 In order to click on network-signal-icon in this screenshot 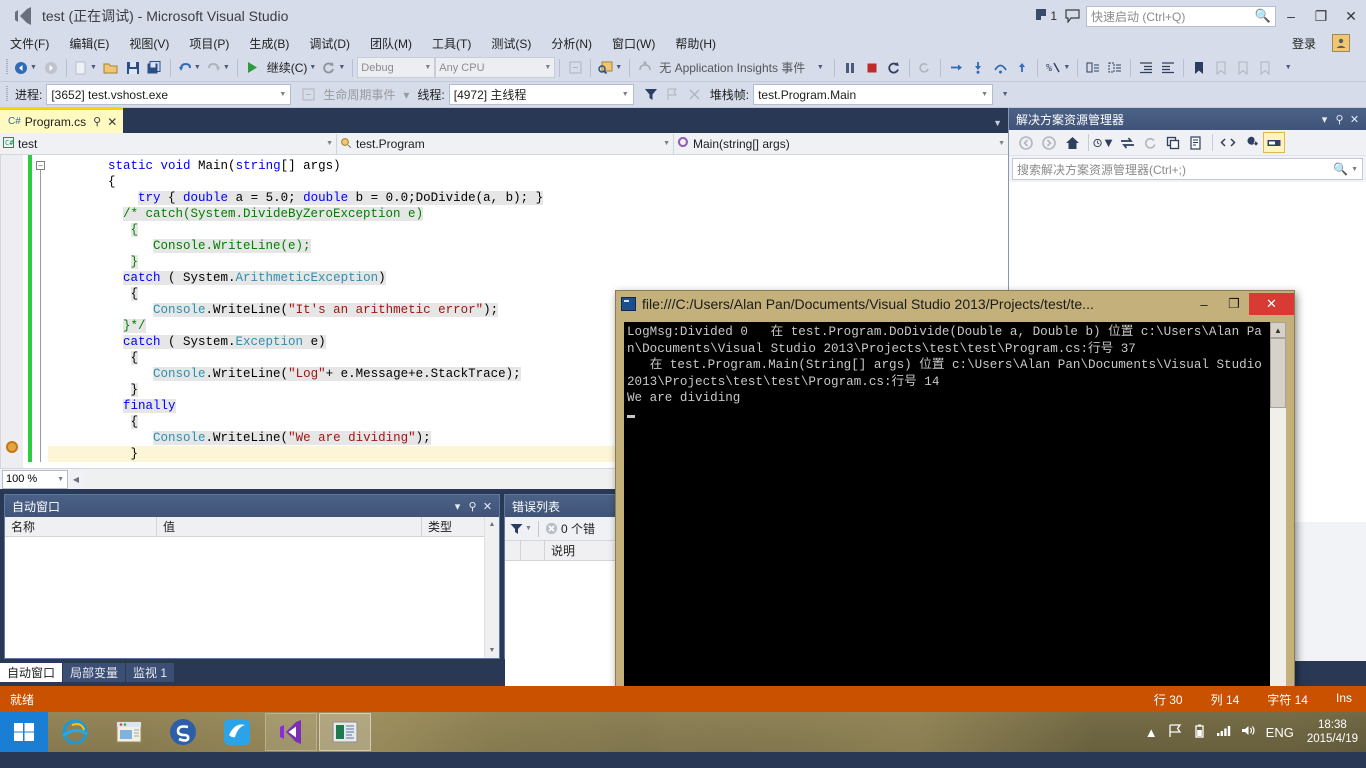, I will do `click(1223, 732)`.